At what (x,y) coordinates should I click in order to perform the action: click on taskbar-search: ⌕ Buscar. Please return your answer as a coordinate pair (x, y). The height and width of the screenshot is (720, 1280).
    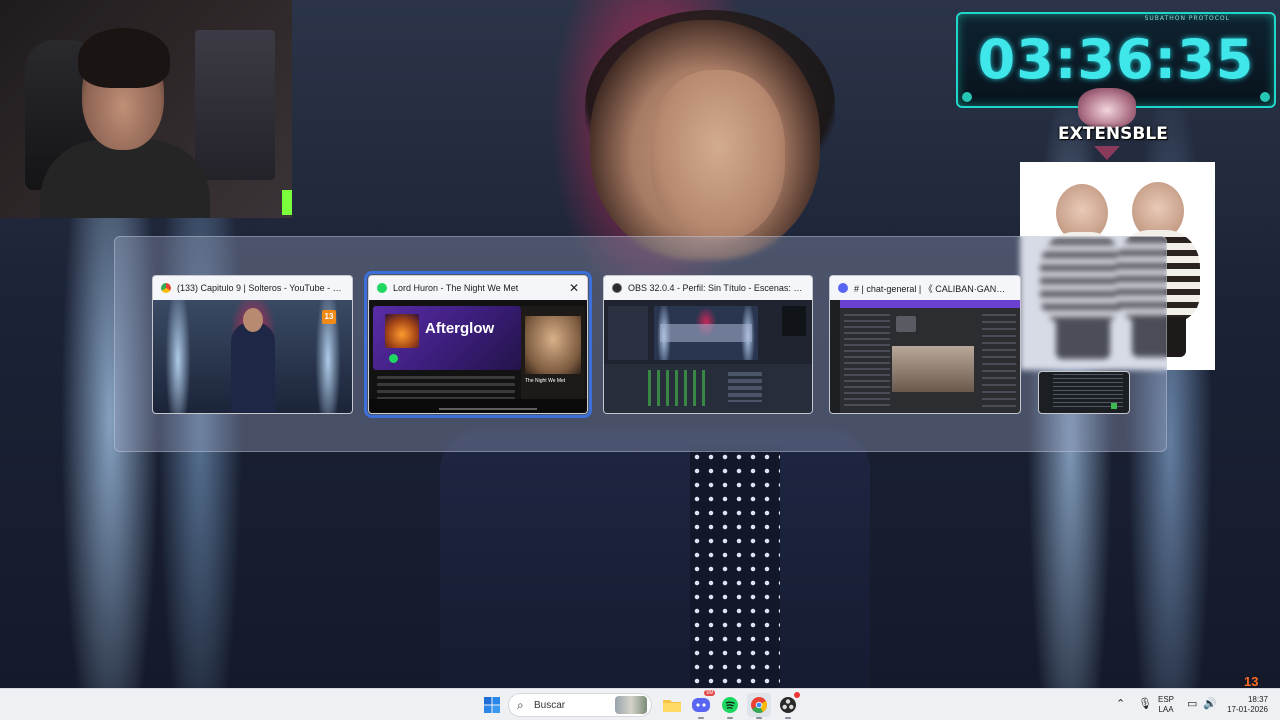
    Looking at the image, I should click on (580, 705).